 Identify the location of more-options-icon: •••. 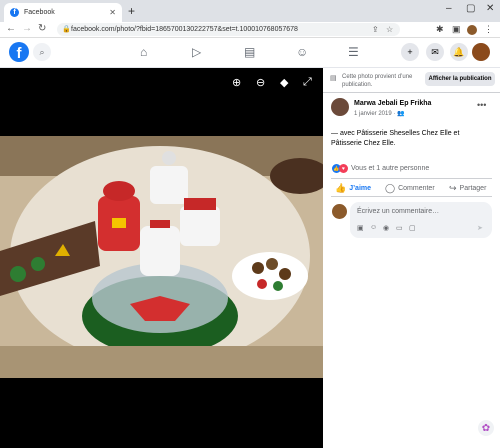
(481, 105).